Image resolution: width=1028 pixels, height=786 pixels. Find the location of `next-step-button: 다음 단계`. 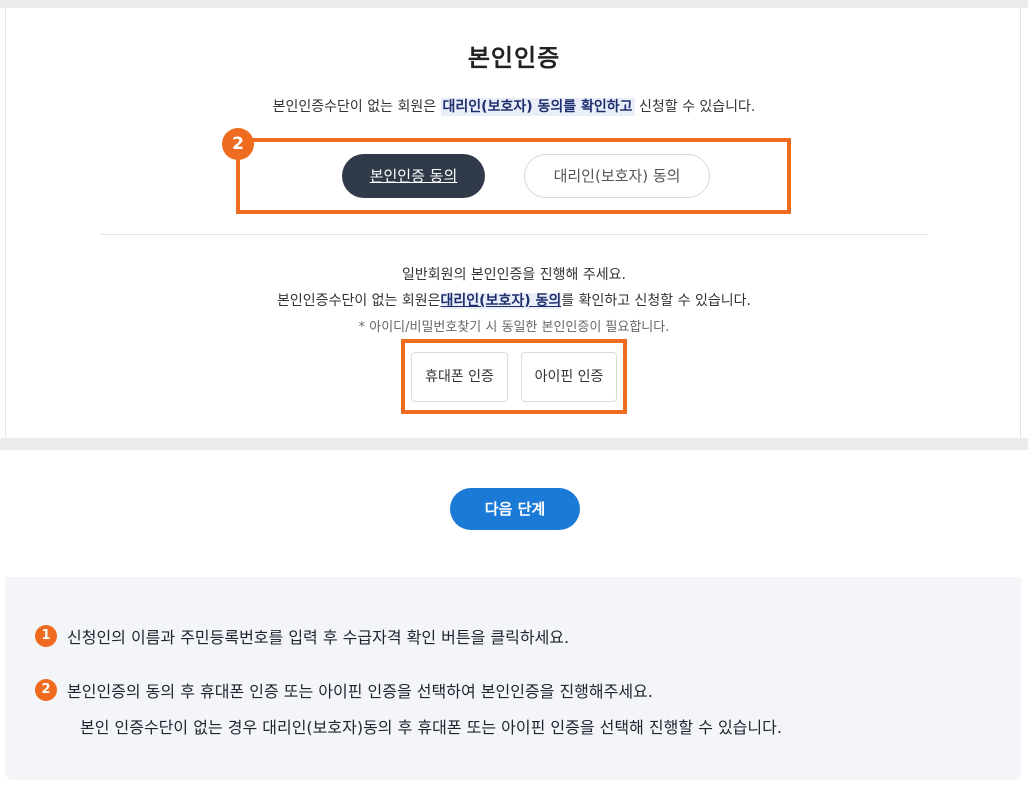

next-step-button: 다음 단계 is located at coordinates (515, 509).